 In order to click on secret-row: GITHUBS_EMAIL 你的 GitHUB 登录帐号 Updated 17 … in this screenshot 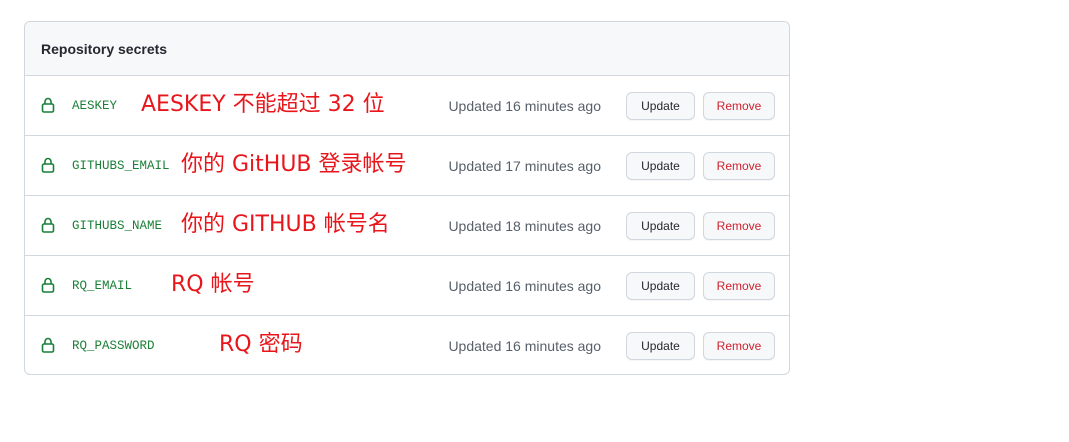, I will do `click(407, 166)`.